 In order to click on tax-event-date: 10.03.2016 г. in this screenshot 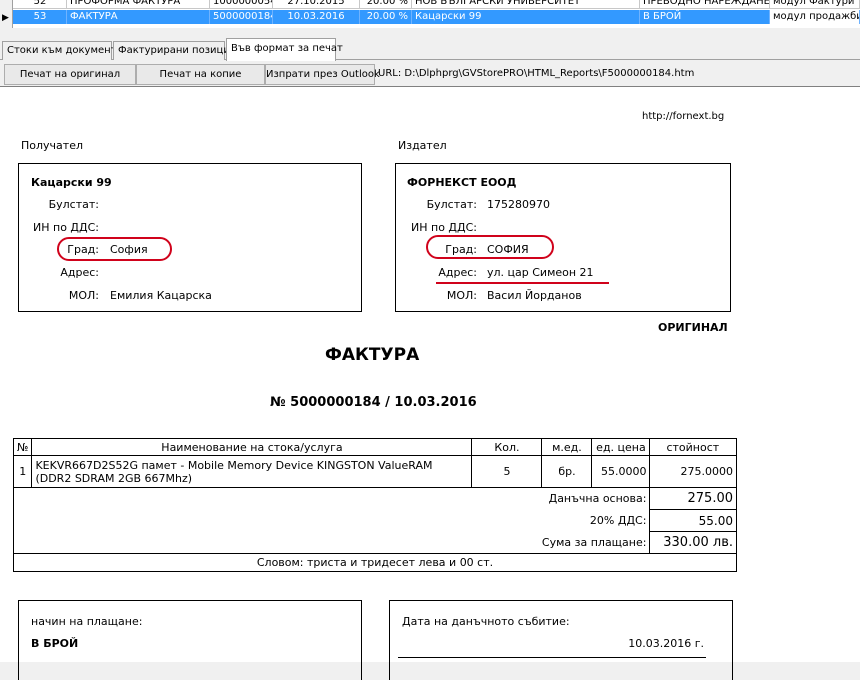, I will do `click(666, 643)`.